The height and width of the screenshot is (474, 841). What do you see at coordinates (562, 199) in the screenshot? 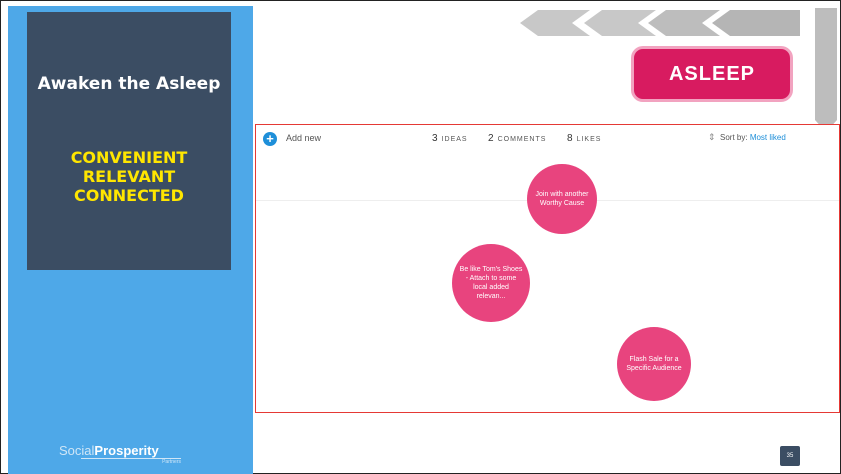
I see `idea-bubble: Join with another Worthy Cause` at bounding box center [562, 199].